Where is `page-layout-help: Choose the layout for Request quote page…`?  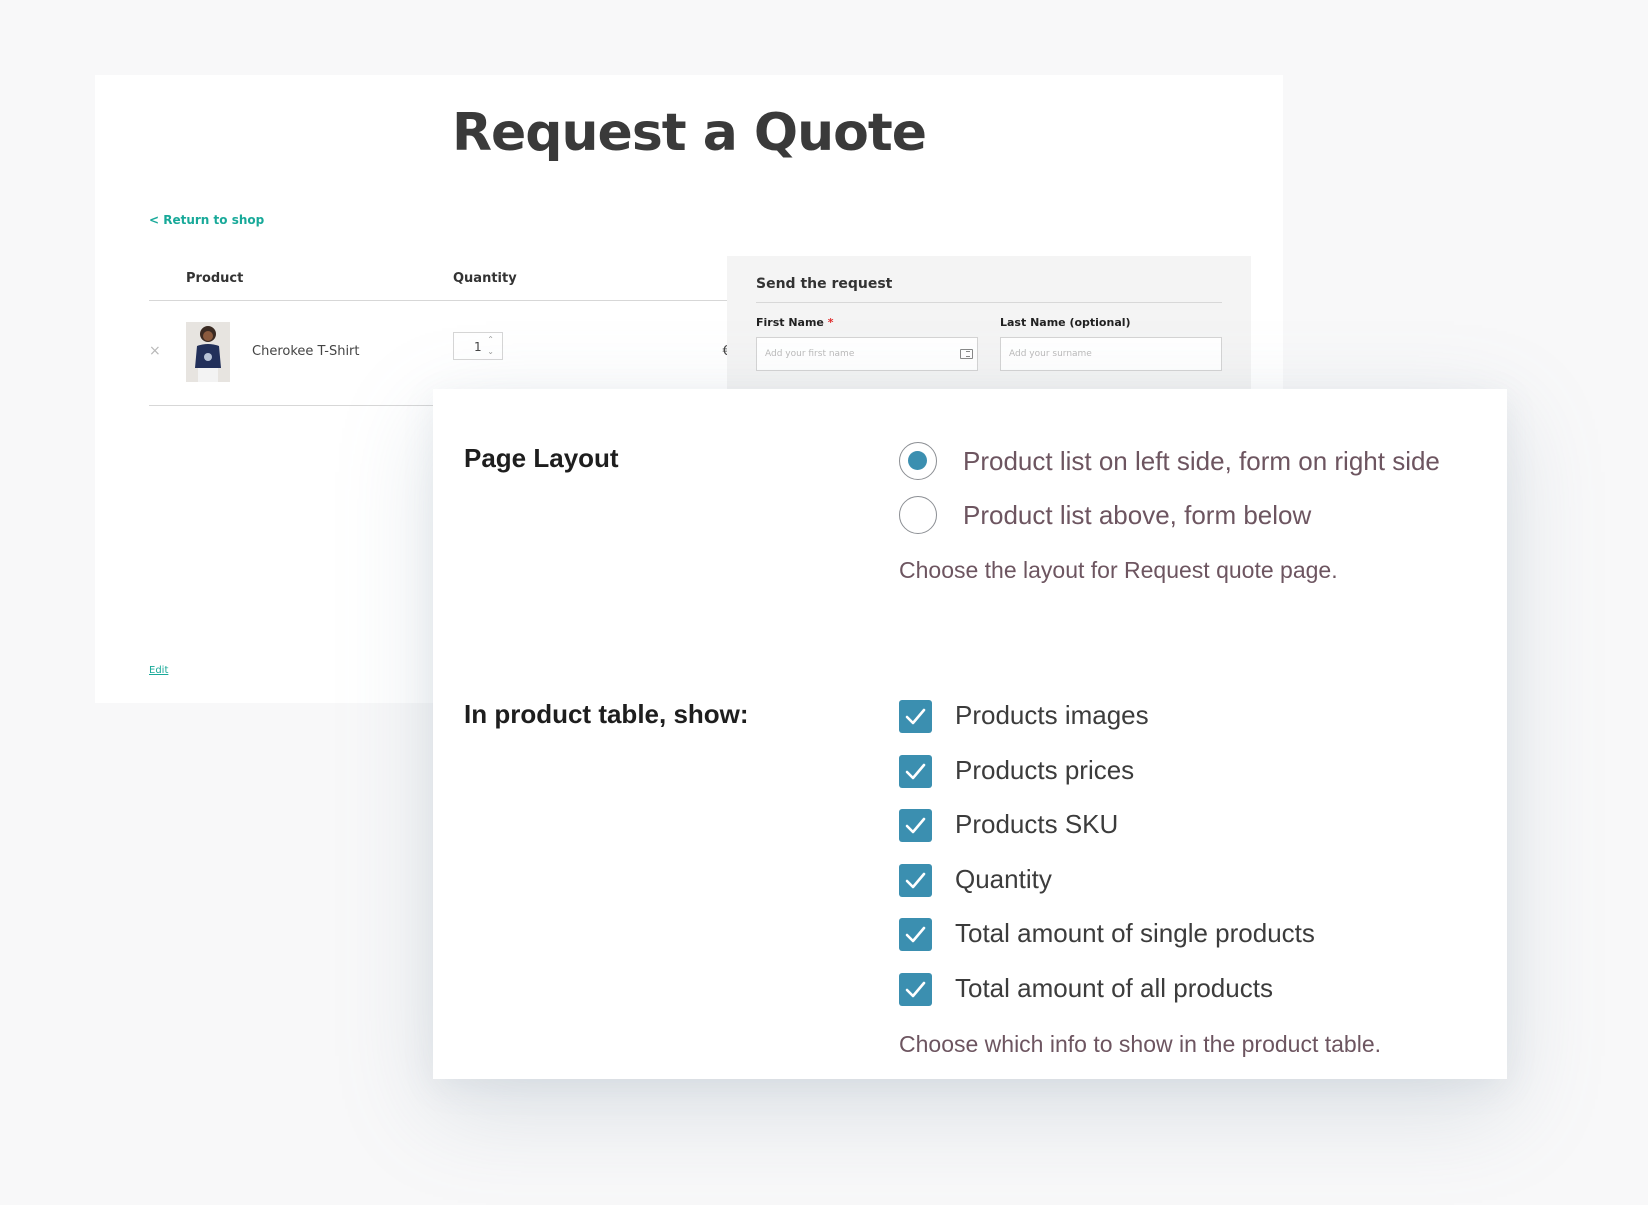
page-layout-help: Choose the layout for Request quote page… is located at coordinates (1118, 570).